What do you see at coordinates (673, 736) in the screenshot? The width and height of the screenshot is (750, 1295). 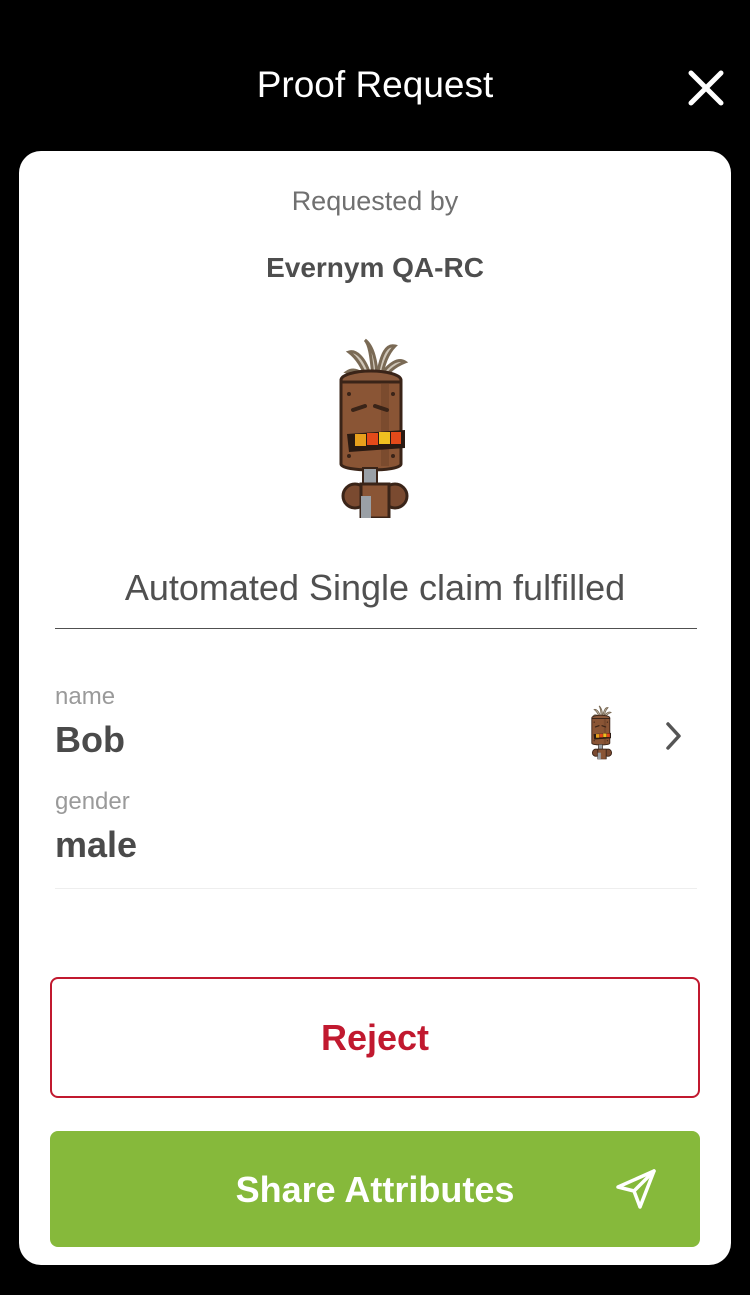 I see `chevron-right-icon` at bounding box center [673, 736].